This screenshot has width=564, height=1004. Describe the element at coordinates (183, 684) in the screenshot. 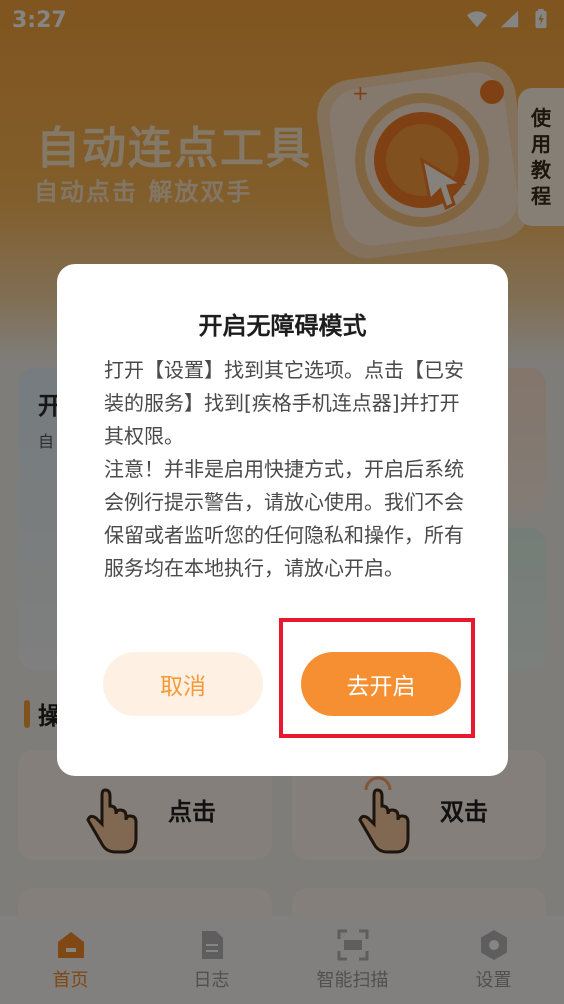

I see `cancel-button: 取消` at that location.